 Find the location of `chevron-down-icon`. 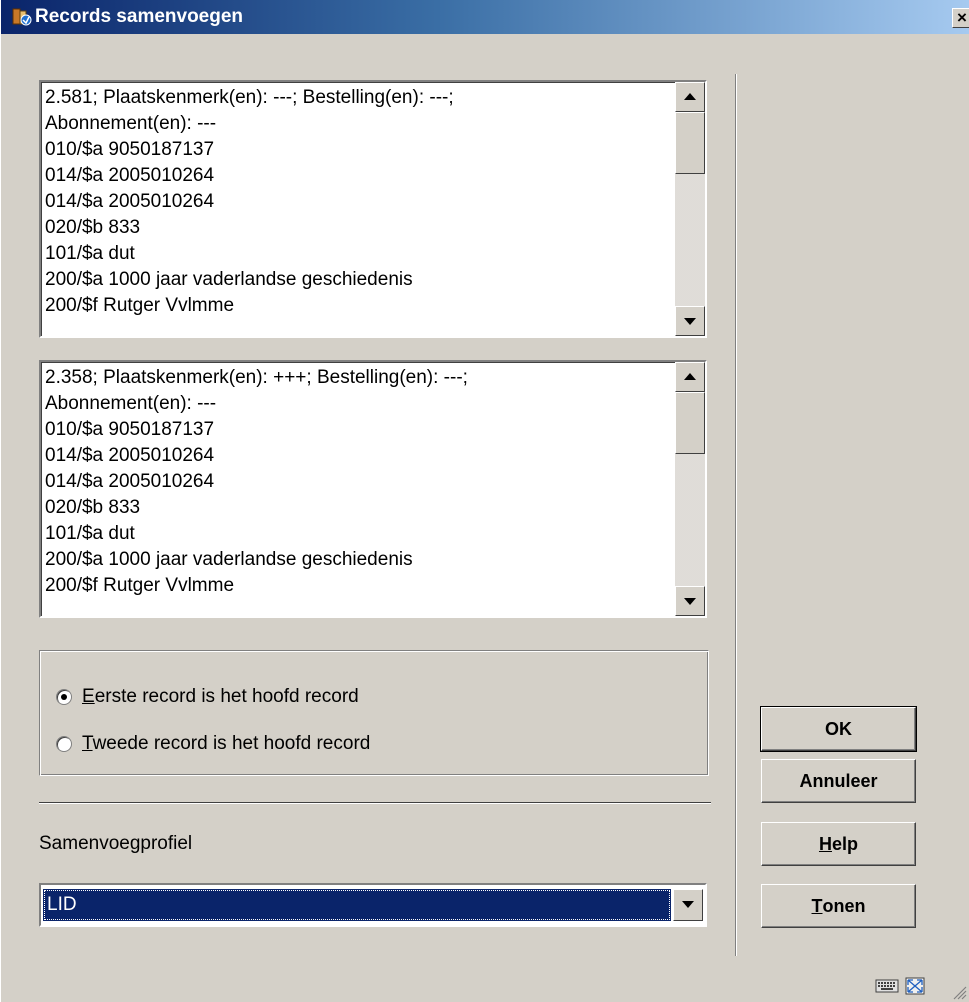

chevron-down-icon is located at coordinates (688, 904).